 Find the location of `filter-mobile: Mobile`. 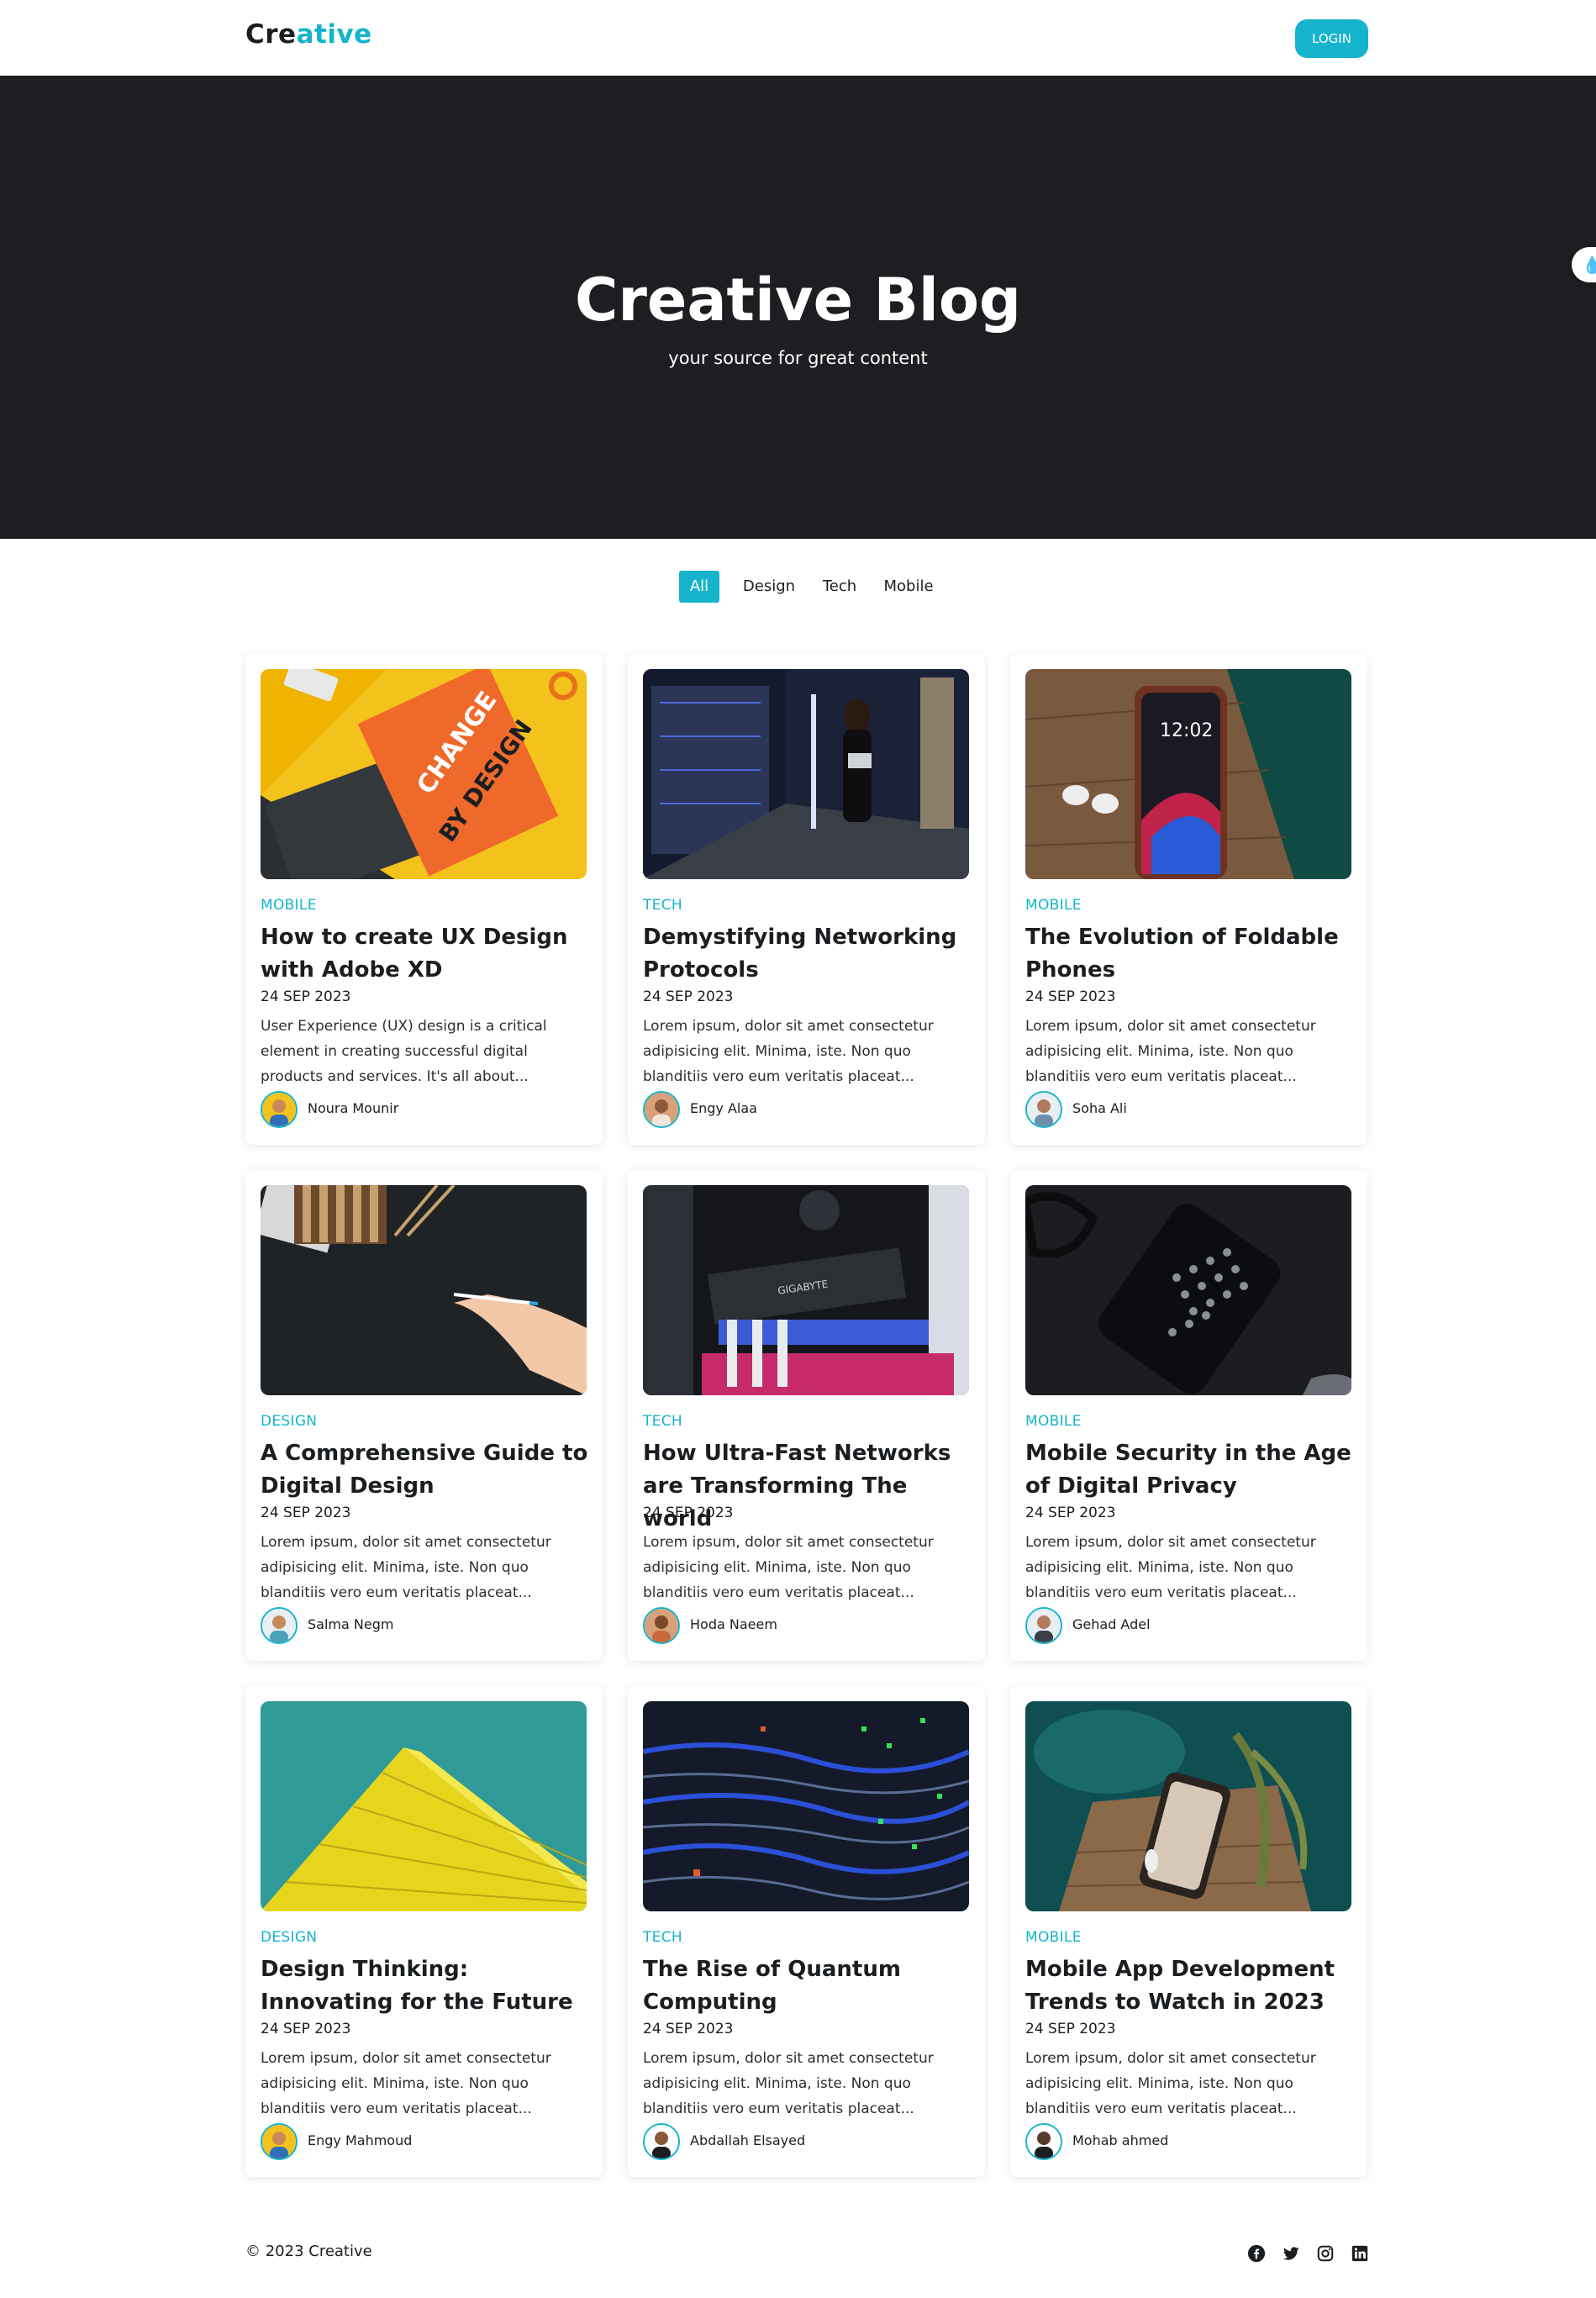

filter-mobile: Mobile is located at coordinates (909, 587).